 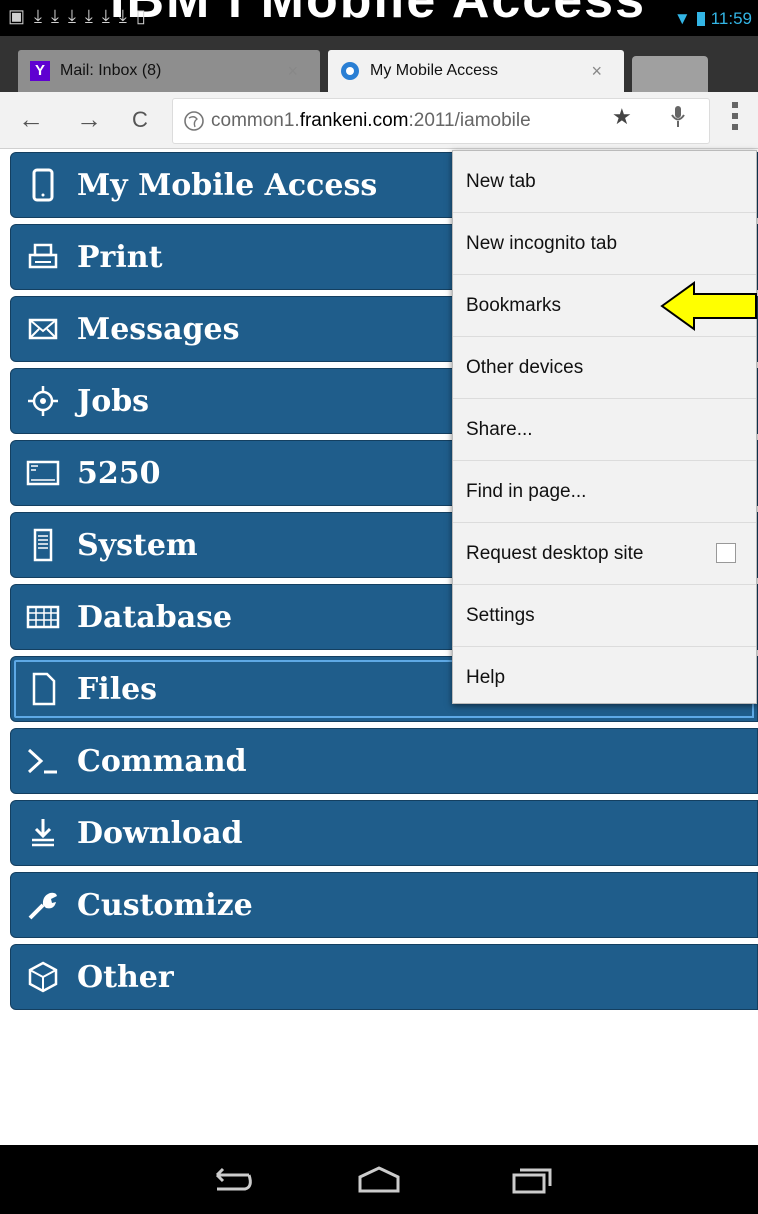 What do you see at coordinates (119, 473) in the screenshot?
I see `menu-item-label: 5250` at bounding box center [119, 473].